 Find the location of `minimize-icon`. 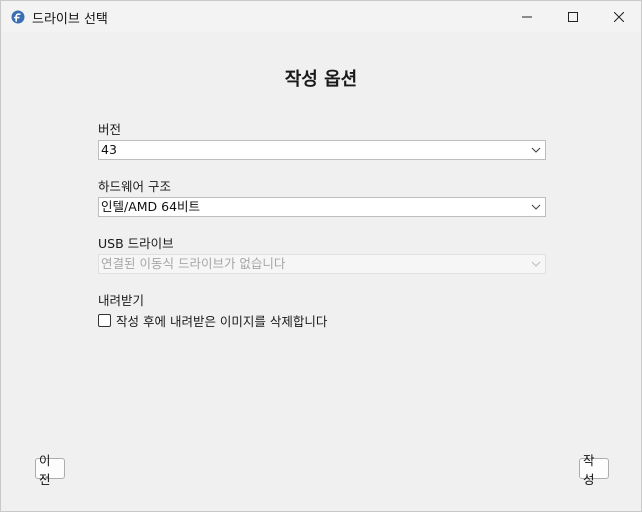

minimize-icon is located at coordinates (527, 16).